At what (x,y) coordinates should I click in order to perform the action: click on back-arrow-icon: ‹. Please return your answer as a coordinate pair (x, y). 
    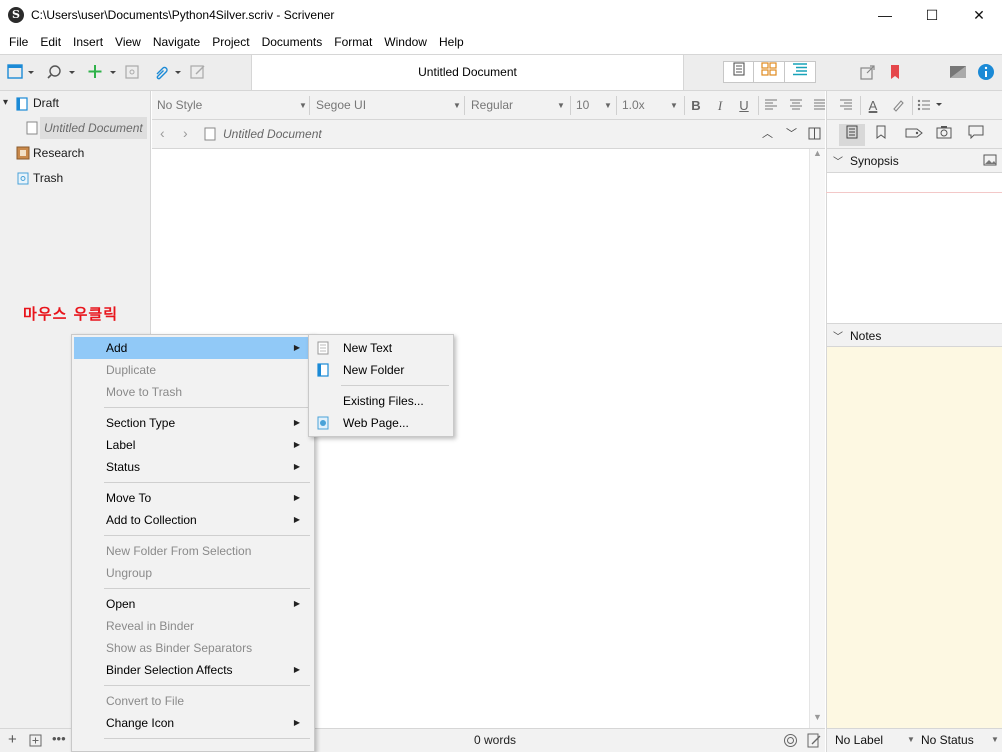
    Looking at the image, I should click on (162, 133).